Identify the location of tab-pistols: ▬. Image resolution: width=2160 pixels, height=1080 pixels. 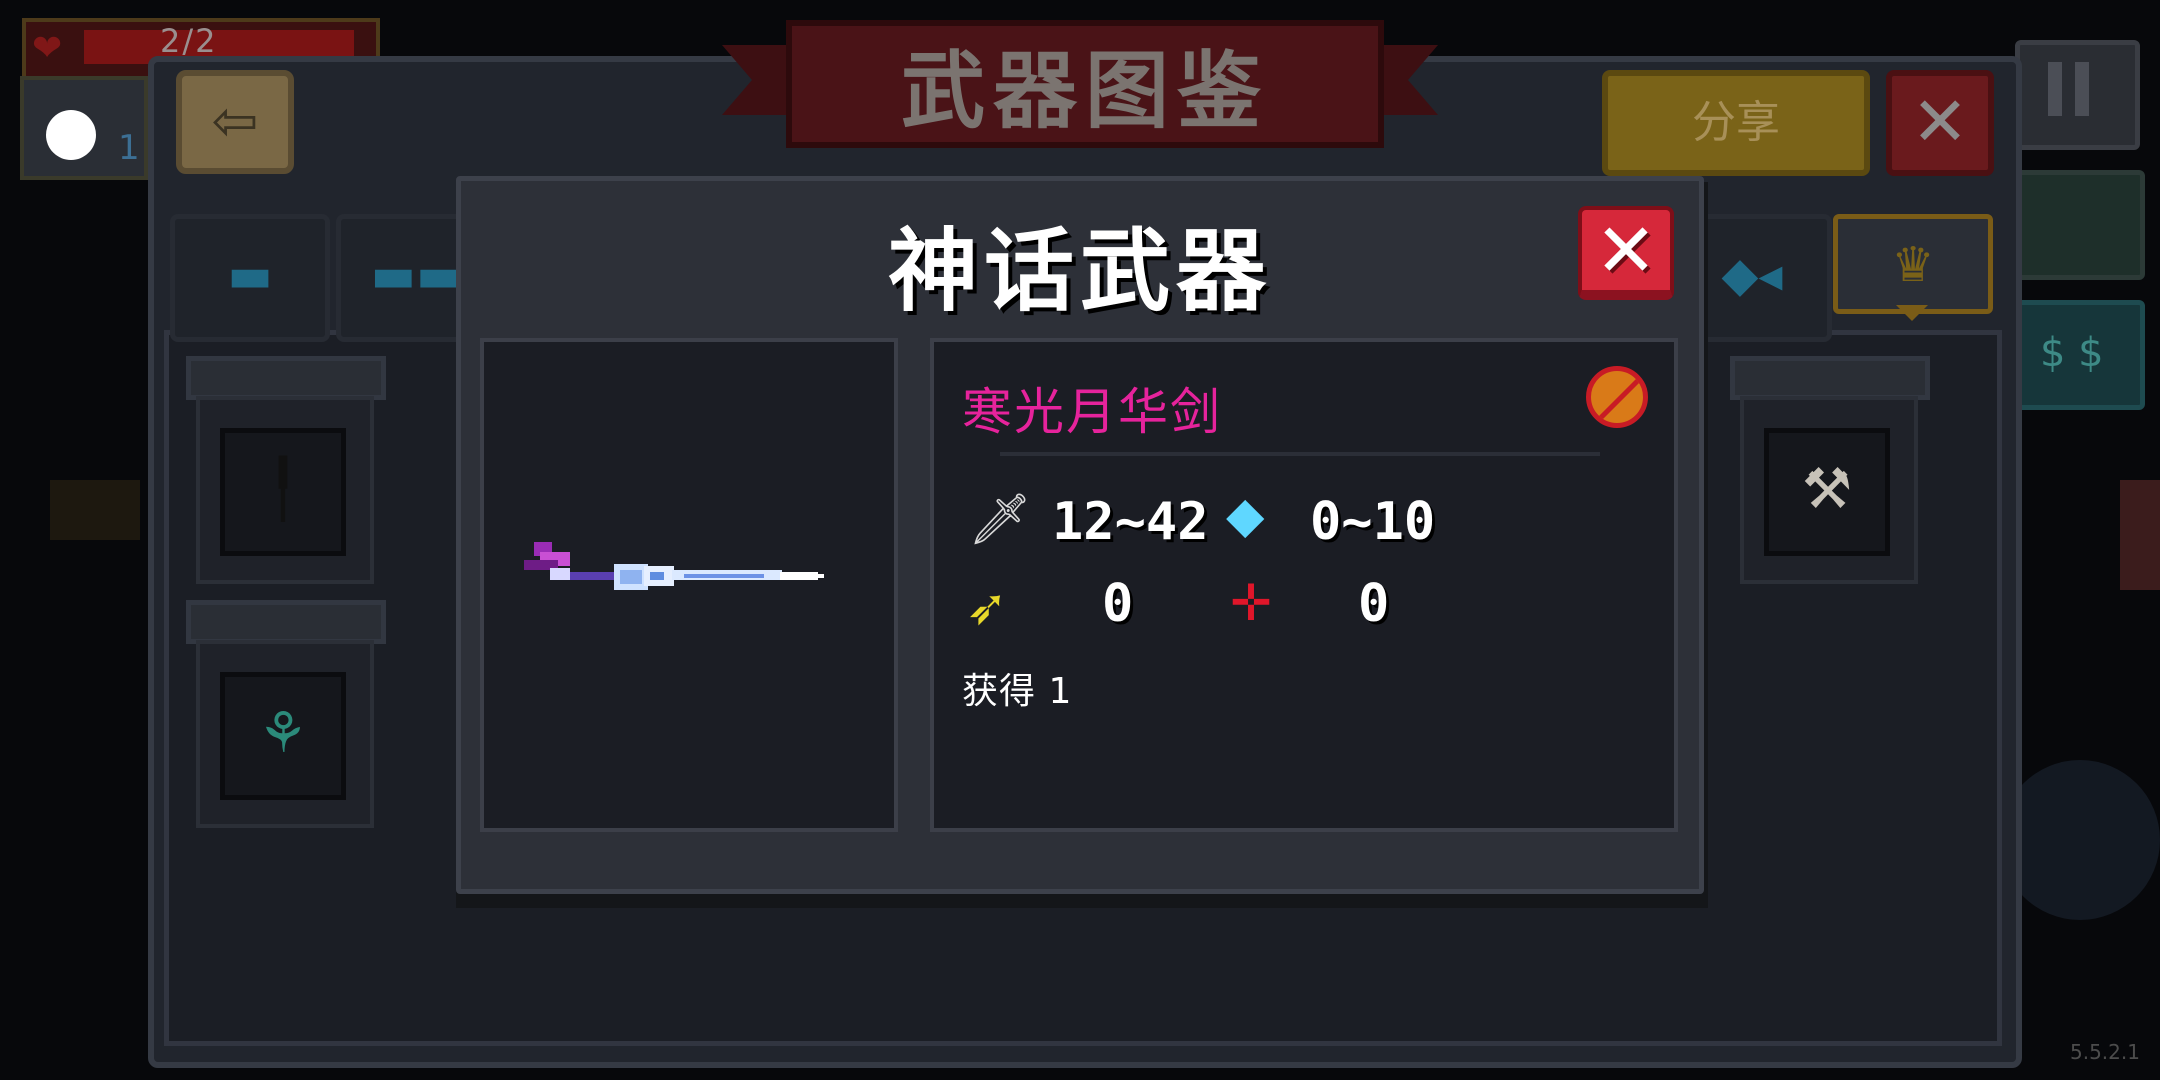
(250, 278).